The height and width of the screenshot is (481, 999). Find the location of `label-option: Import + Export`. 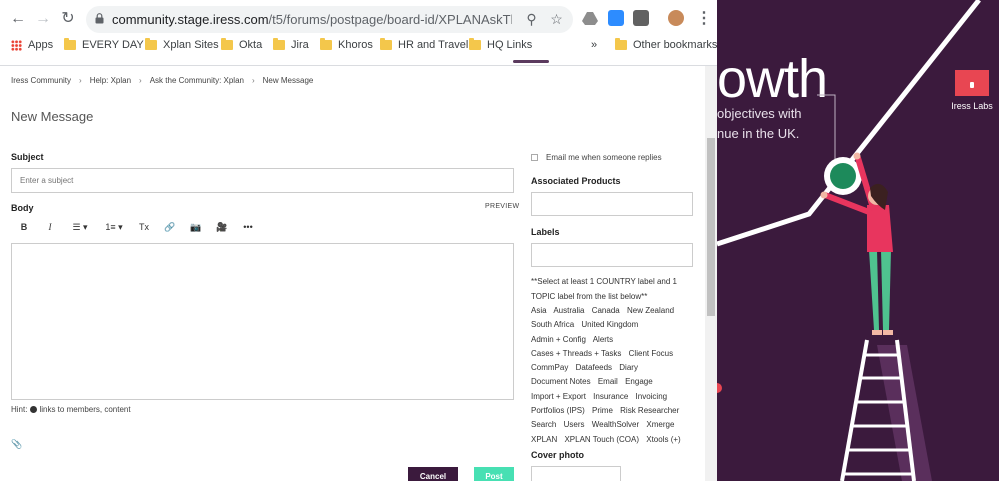

label-option: Import + Export is located at coordinates (558, 396).